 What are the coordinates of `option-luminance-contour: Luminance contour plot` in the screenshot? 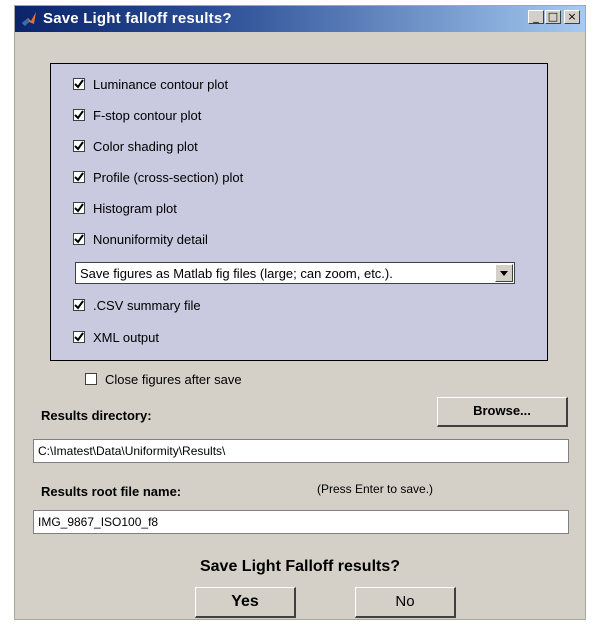 It's located at (150, 84).